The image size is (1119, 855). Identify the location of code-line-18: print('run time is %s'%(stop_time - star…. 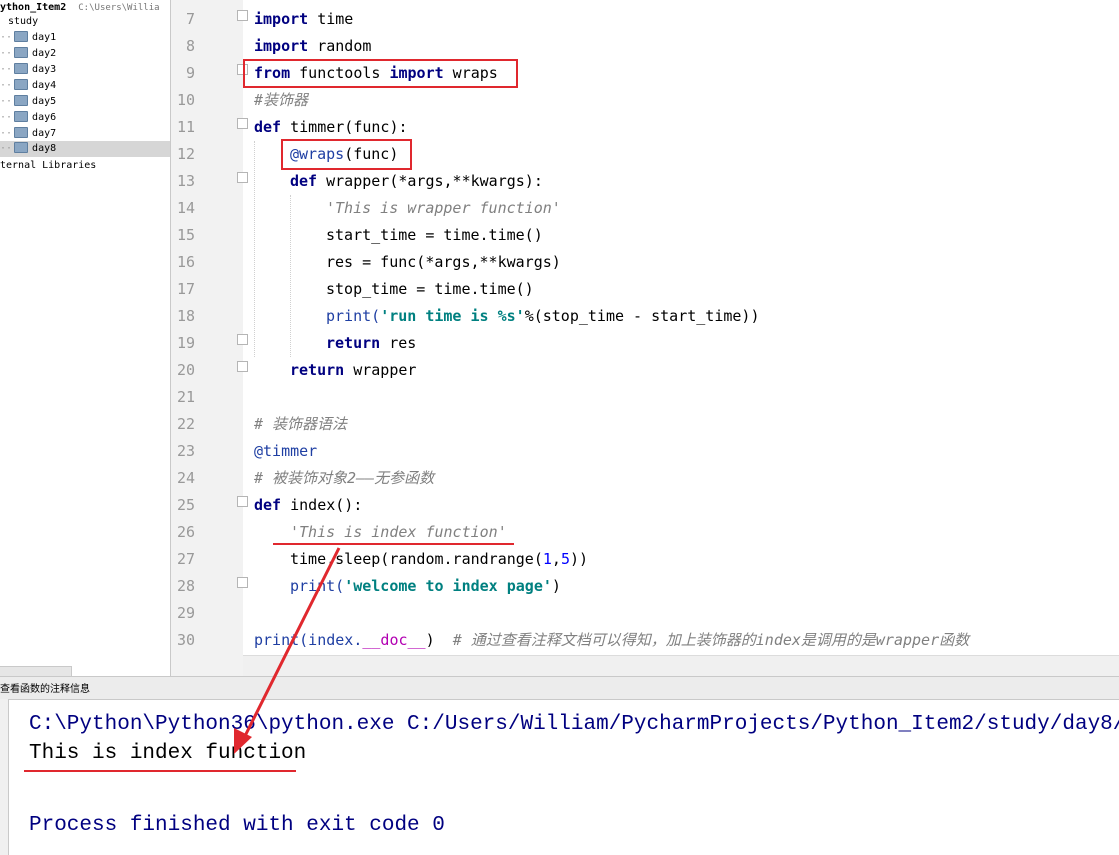
(543, 316).